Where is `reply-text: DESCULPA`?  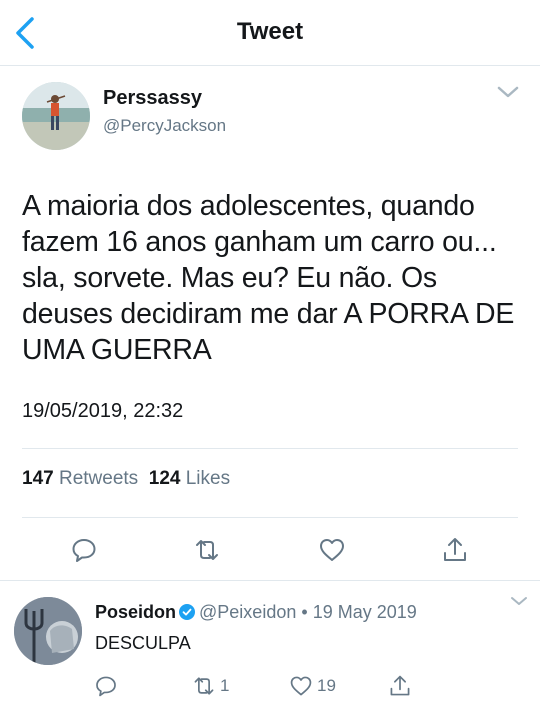
reply-text: DESCULPA is located at coordinates (143, 643).